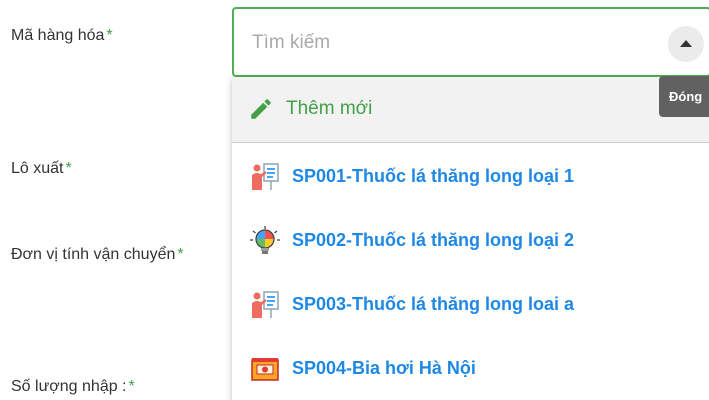 Image resolution: width=709 pixels, height=400 pixels. What do you see at coordinates (62, 35) in the screenshot?
I see `field-label-ma-hang-hoa: Mã hàng hóa *` at bounding box center [62, 35].